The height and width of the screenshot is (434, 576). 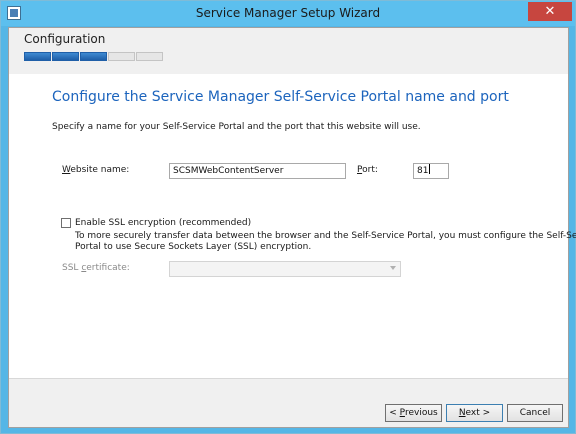 I want to click on ssl-certificate-label: SSL certificate:, so click(x=96, y=268).